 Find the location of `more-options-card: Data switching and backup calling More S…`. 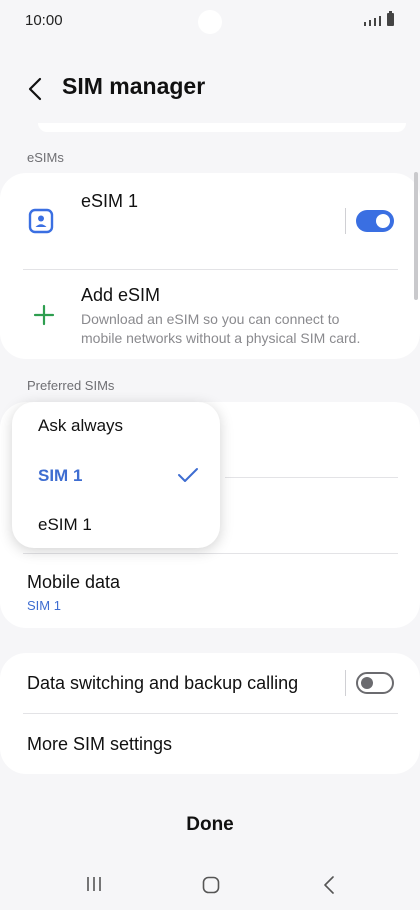

more-options-card: Data switching and backup calling More S… is located at coordinates (210, 713).